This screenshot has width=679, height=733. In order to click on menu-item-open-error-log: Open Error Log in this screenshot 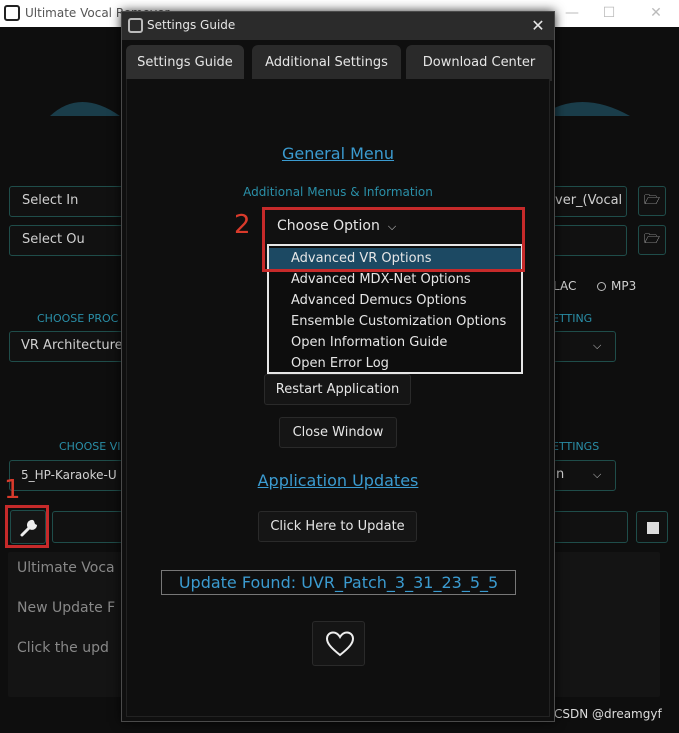, I will do `click(395, 363)`.